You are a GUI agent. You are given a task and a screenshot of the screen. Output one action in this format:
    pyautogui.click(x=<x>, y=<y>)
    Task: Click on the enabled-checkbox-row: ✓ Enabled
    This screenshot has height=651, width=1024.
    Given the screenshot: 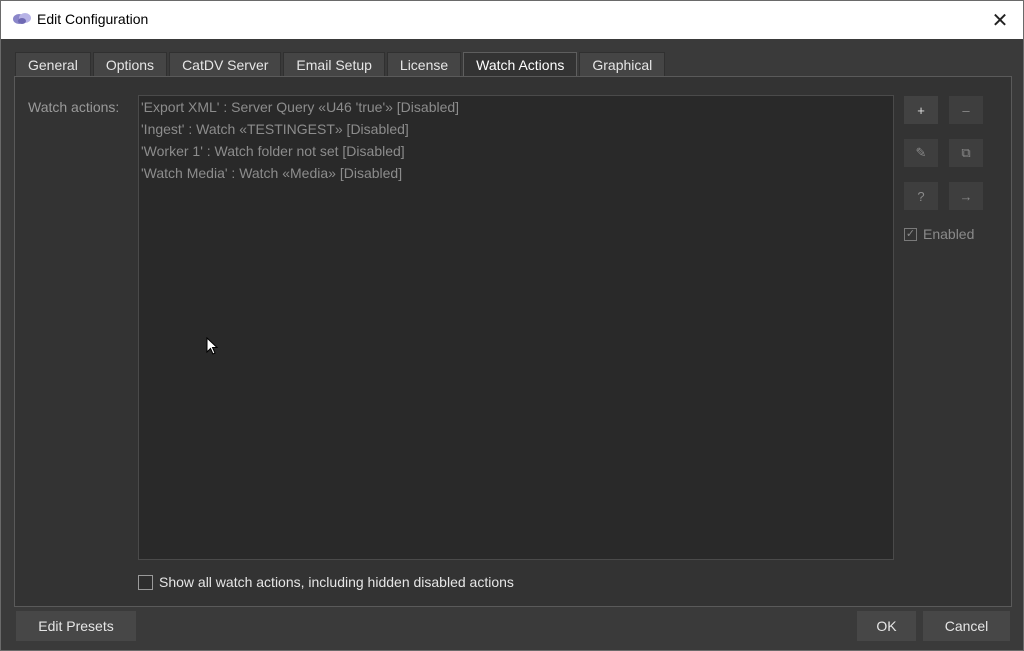 What is the action you would take?
    pyautogui.click(x=939, y=234)
    